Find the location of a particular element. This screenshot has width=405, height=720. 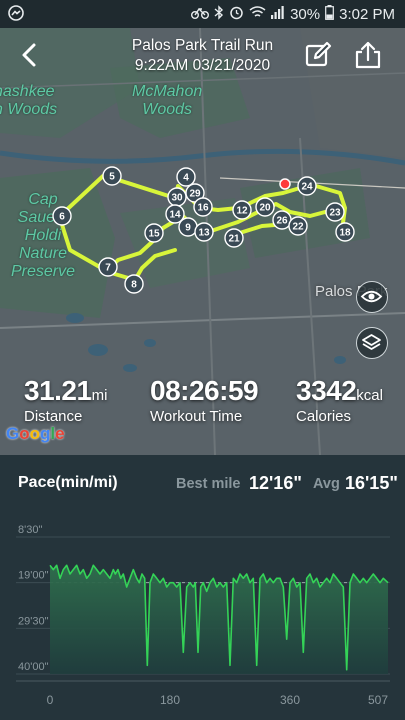

svg-text: 18 is located at coordinates (345, 233).